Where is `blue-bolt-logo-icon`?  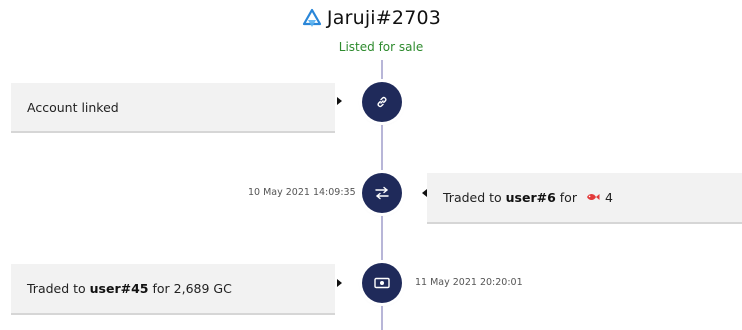
blue-bolt-logo-icon is located at coordinates (312, 18).